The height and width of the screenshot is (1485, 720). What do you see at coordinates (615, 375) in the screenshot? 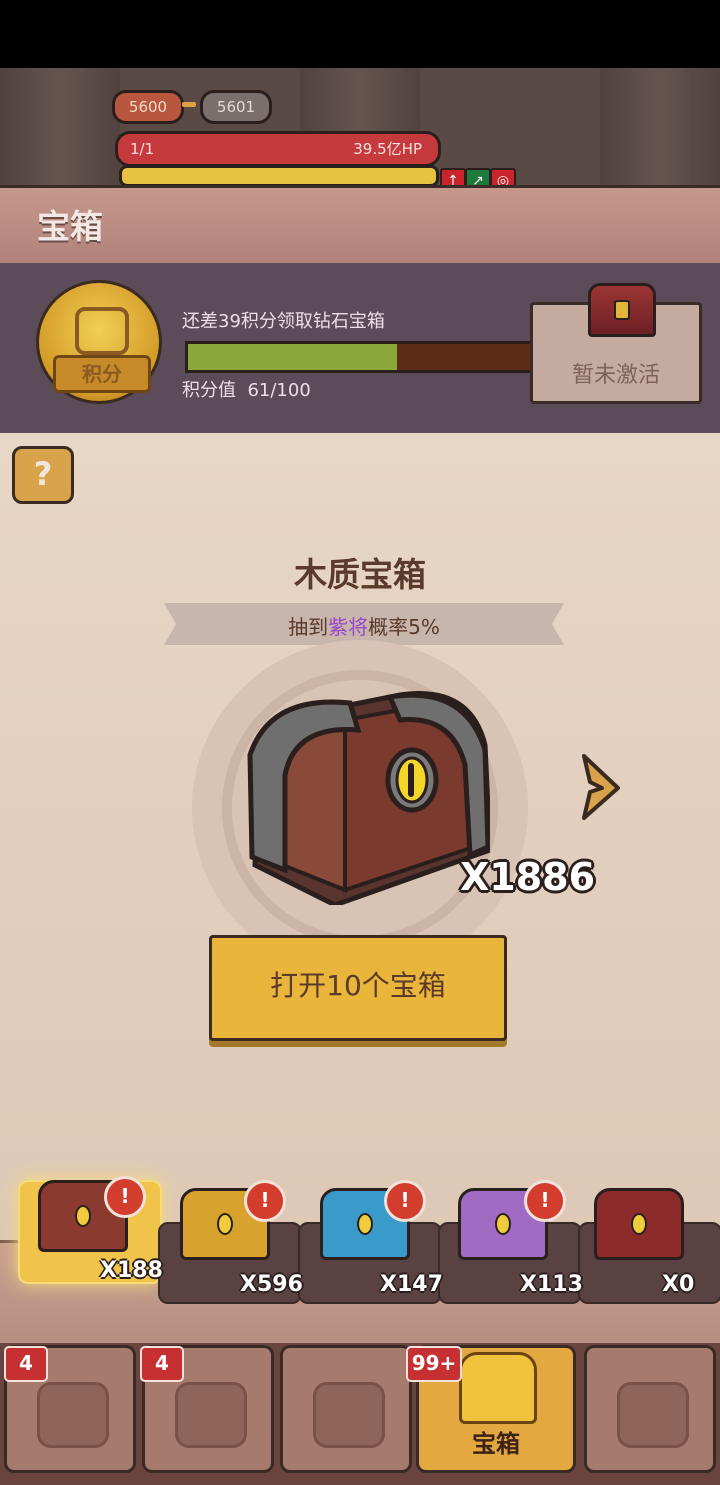
I see `inactive-label: 暂未激活` at bounding box center [615, 375].